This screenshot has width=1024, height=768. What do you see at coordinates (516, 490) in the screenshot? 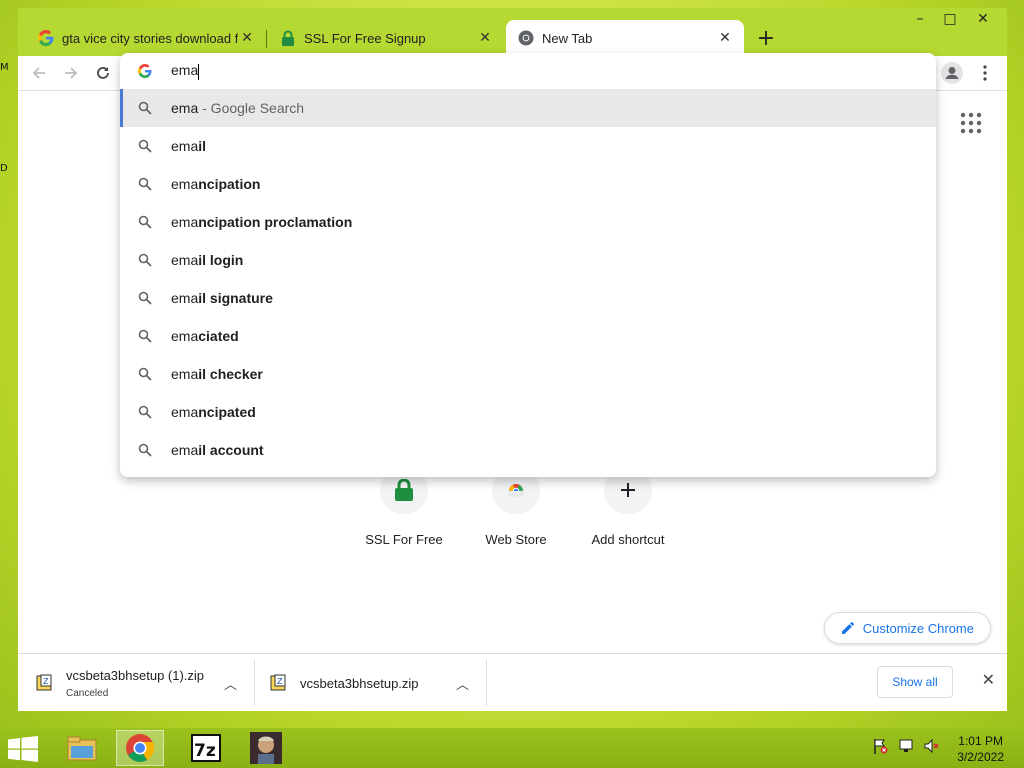
I see `web-store-icon` at bounding box center [516, 490].